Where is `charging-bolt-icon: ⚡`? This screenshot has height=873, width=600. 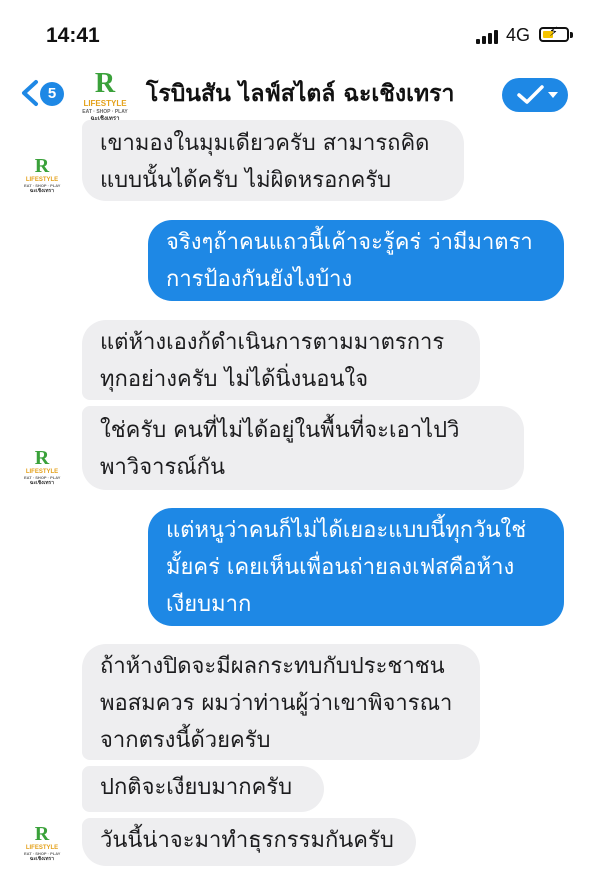
charging-bolt-icon: ⚡ is located at coordinates (554, 32).